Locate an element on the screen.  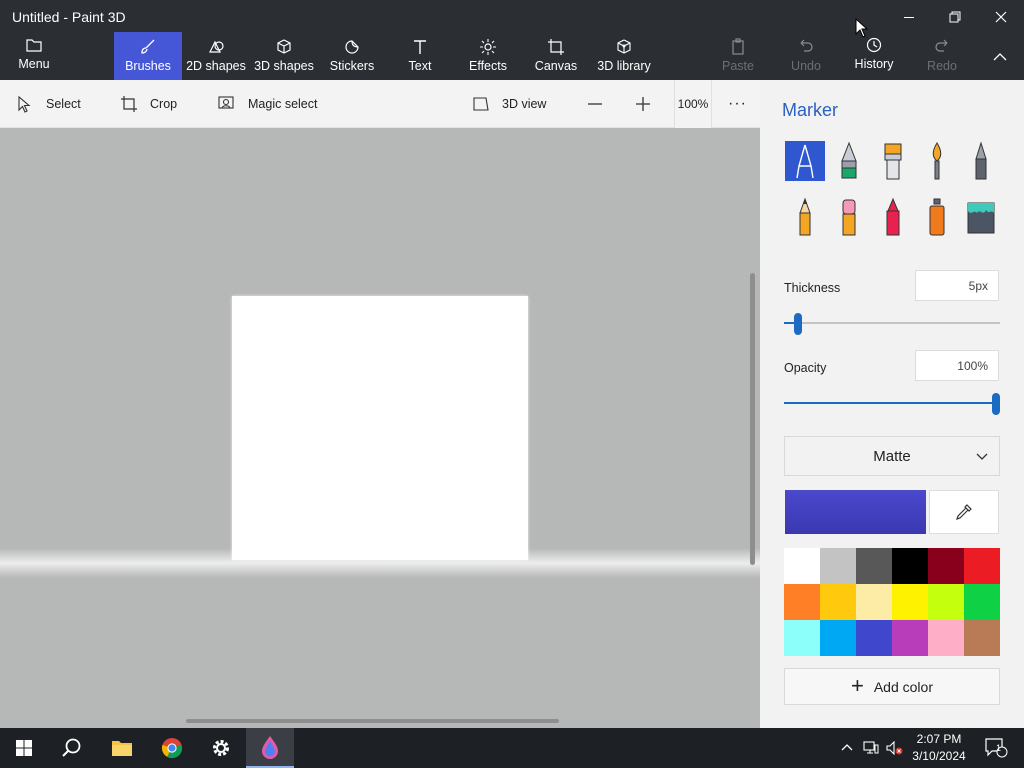
thickness-track is located at coordinates (892, 323).